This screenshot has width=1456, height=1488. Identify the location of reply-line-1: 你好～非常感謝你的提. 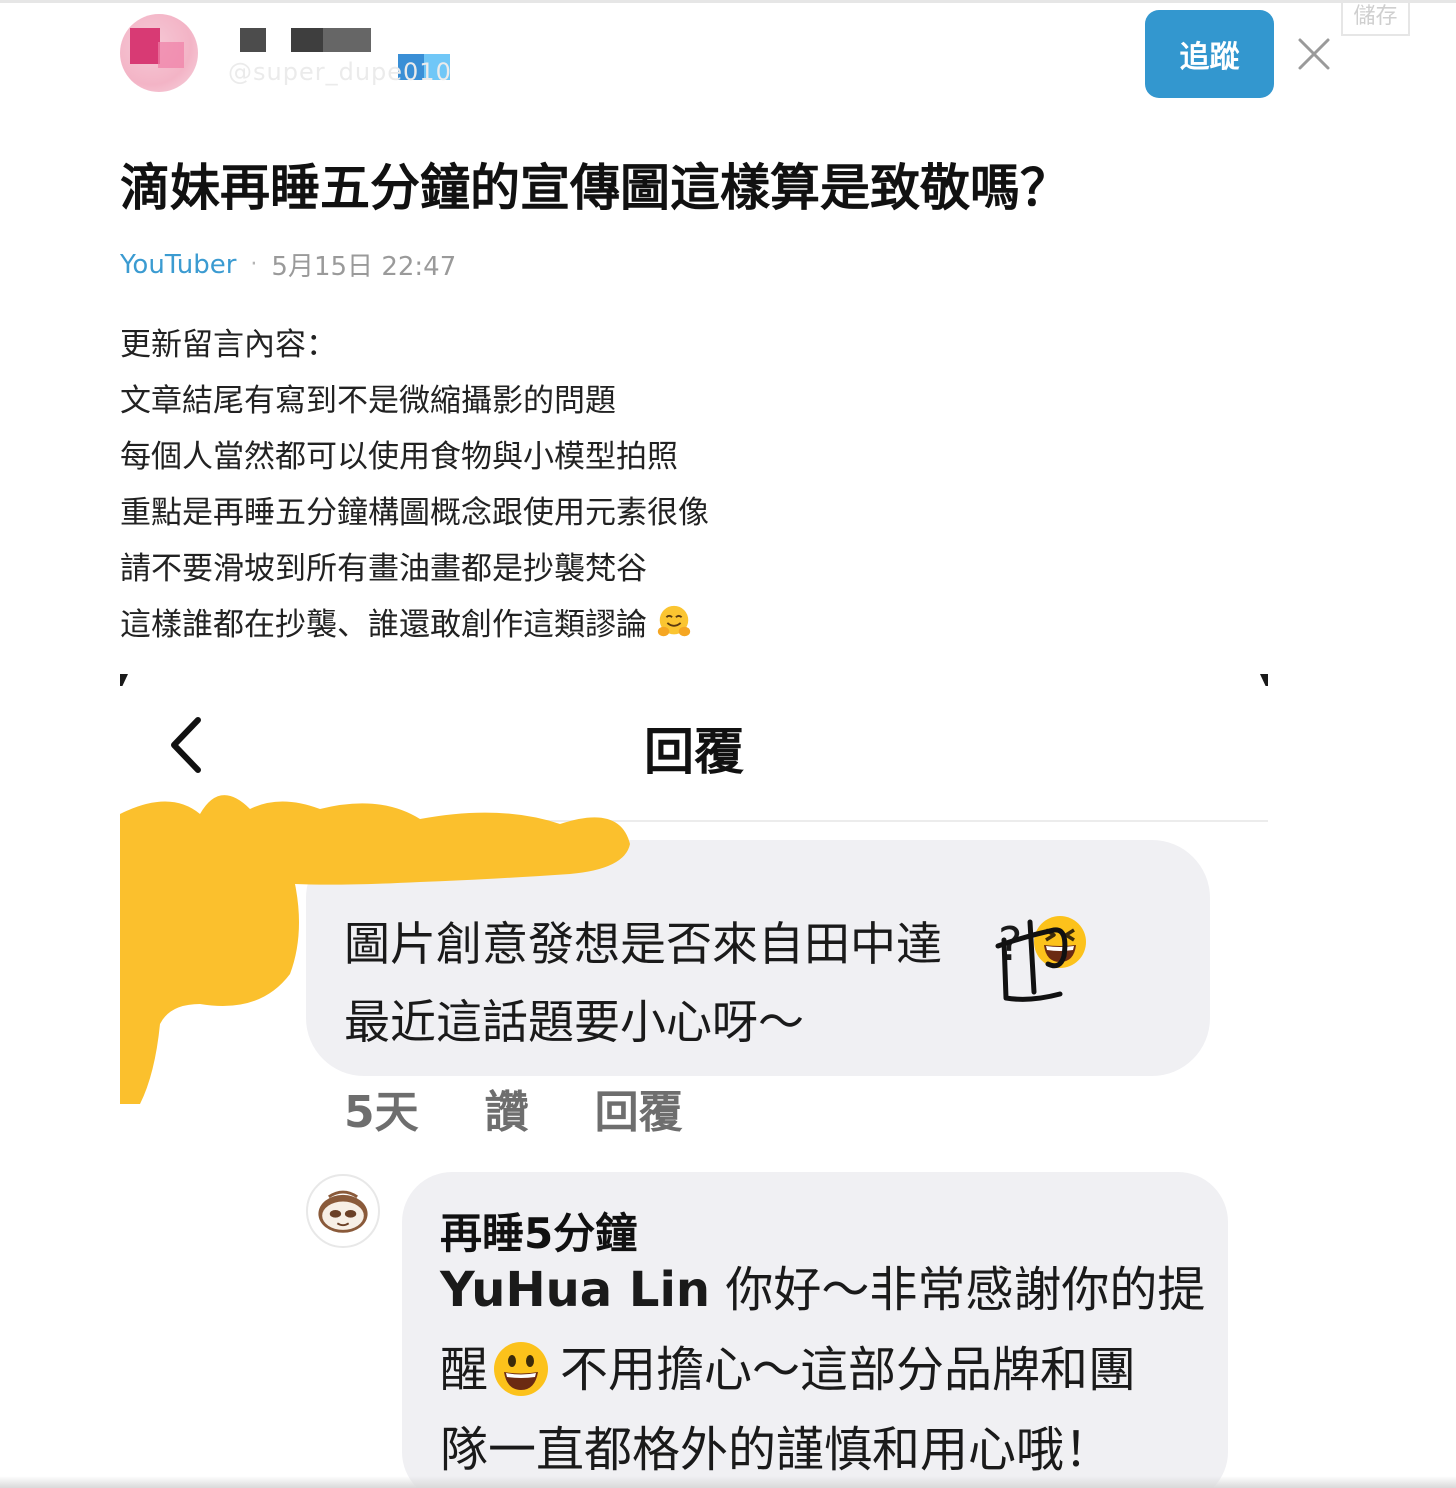
(958, 1290).